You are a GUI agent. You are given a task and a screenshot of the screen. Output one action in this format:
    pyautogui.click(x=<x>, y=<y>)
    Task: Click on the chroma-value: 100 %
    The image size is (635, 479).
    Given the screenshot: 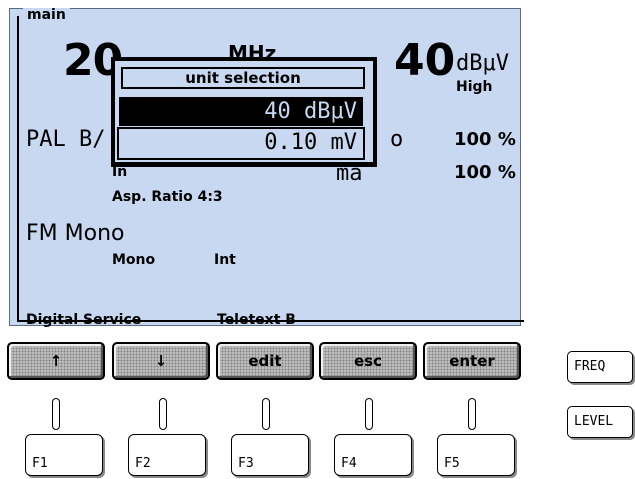 What is the action you would take?
    pyautogui.click(x=485, y=172)
    